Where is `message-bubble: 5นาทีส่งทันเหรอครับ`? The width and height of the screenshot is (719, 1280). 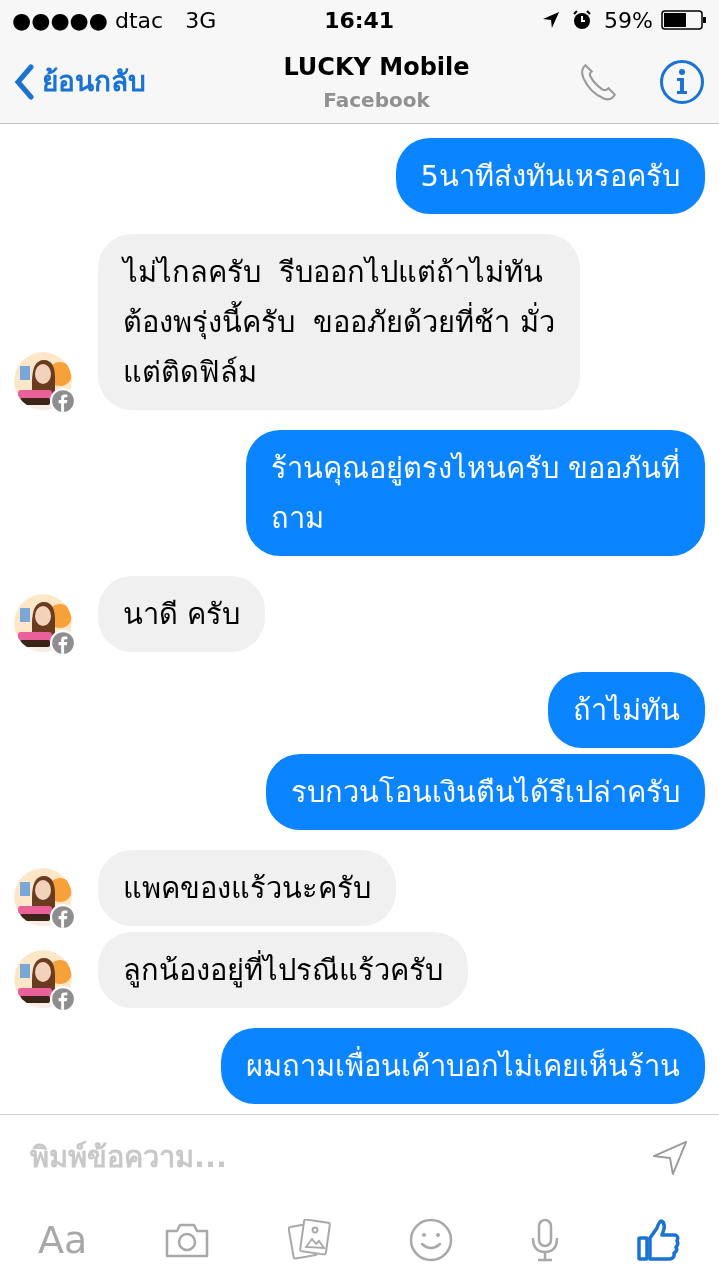
message-bubble: 5นาทีส่งทันเหรอครับ is located at coordinates (550, 176).